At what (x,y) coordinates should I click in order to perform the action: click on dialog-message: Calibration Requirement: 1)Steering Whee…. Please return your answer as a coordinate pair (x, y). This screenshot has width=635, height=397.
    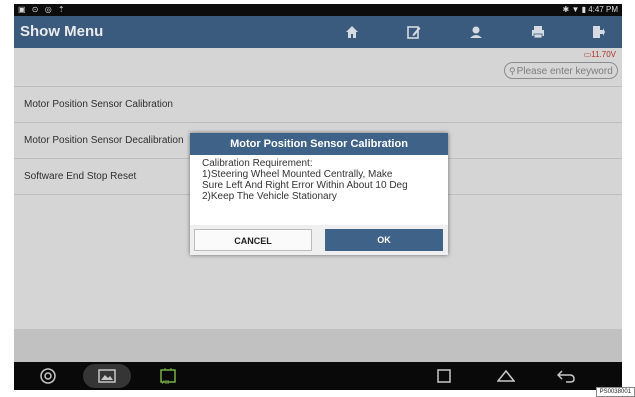
    Looking at the image, I should click on (319, 188).